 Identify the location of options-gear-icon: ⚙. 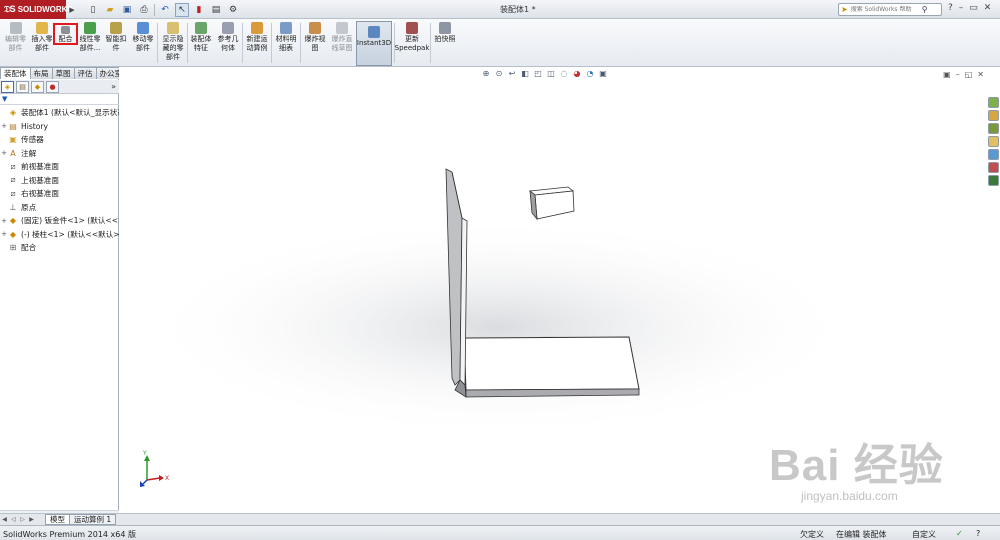
(233, 10).